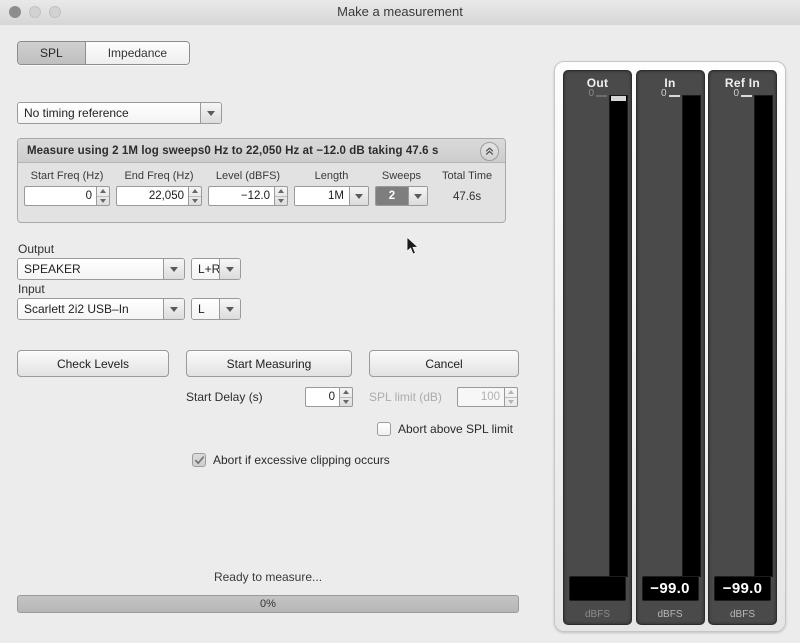 This screenshot has width=800, height=643. I want to click on spl-limit-increment, so click(511, 393).